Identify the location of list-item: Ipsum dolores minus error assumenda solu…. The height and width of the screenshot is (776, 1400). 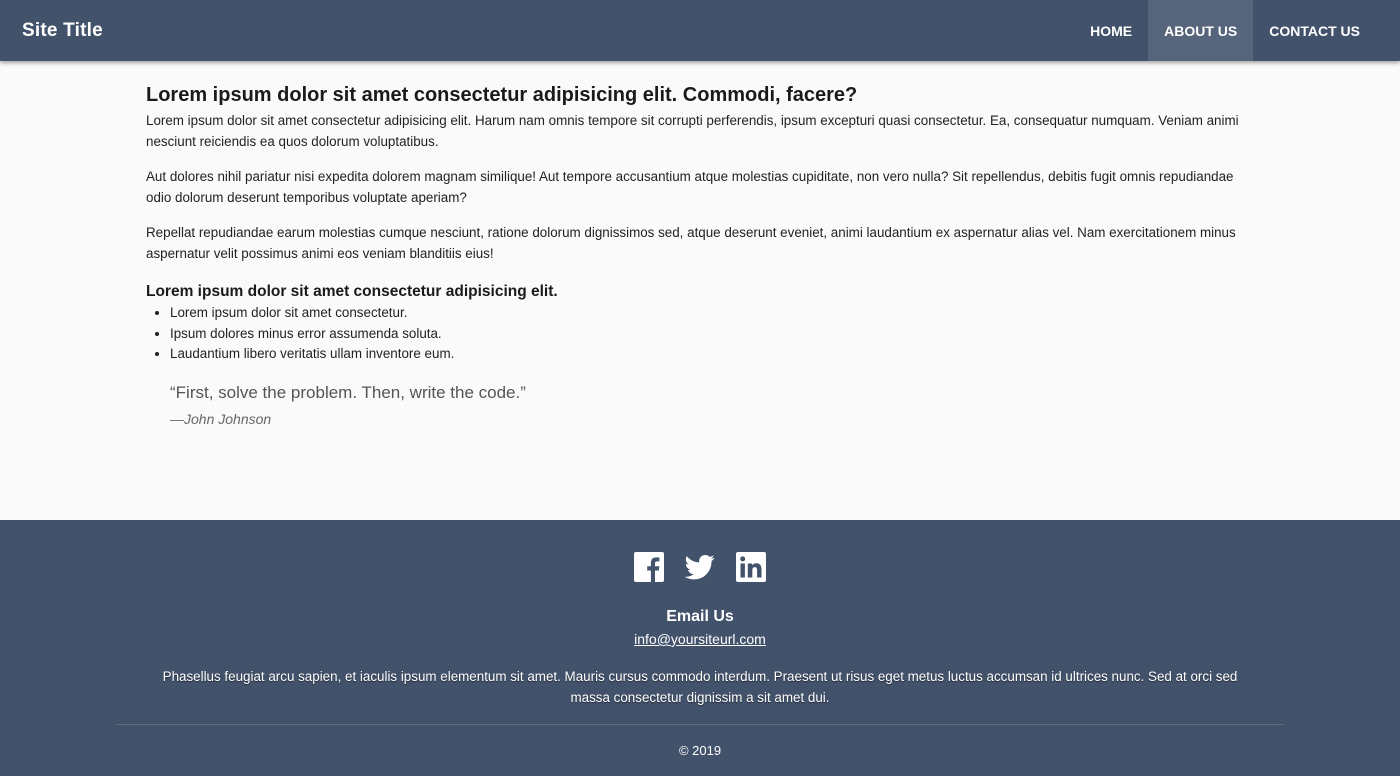
(712, 334).